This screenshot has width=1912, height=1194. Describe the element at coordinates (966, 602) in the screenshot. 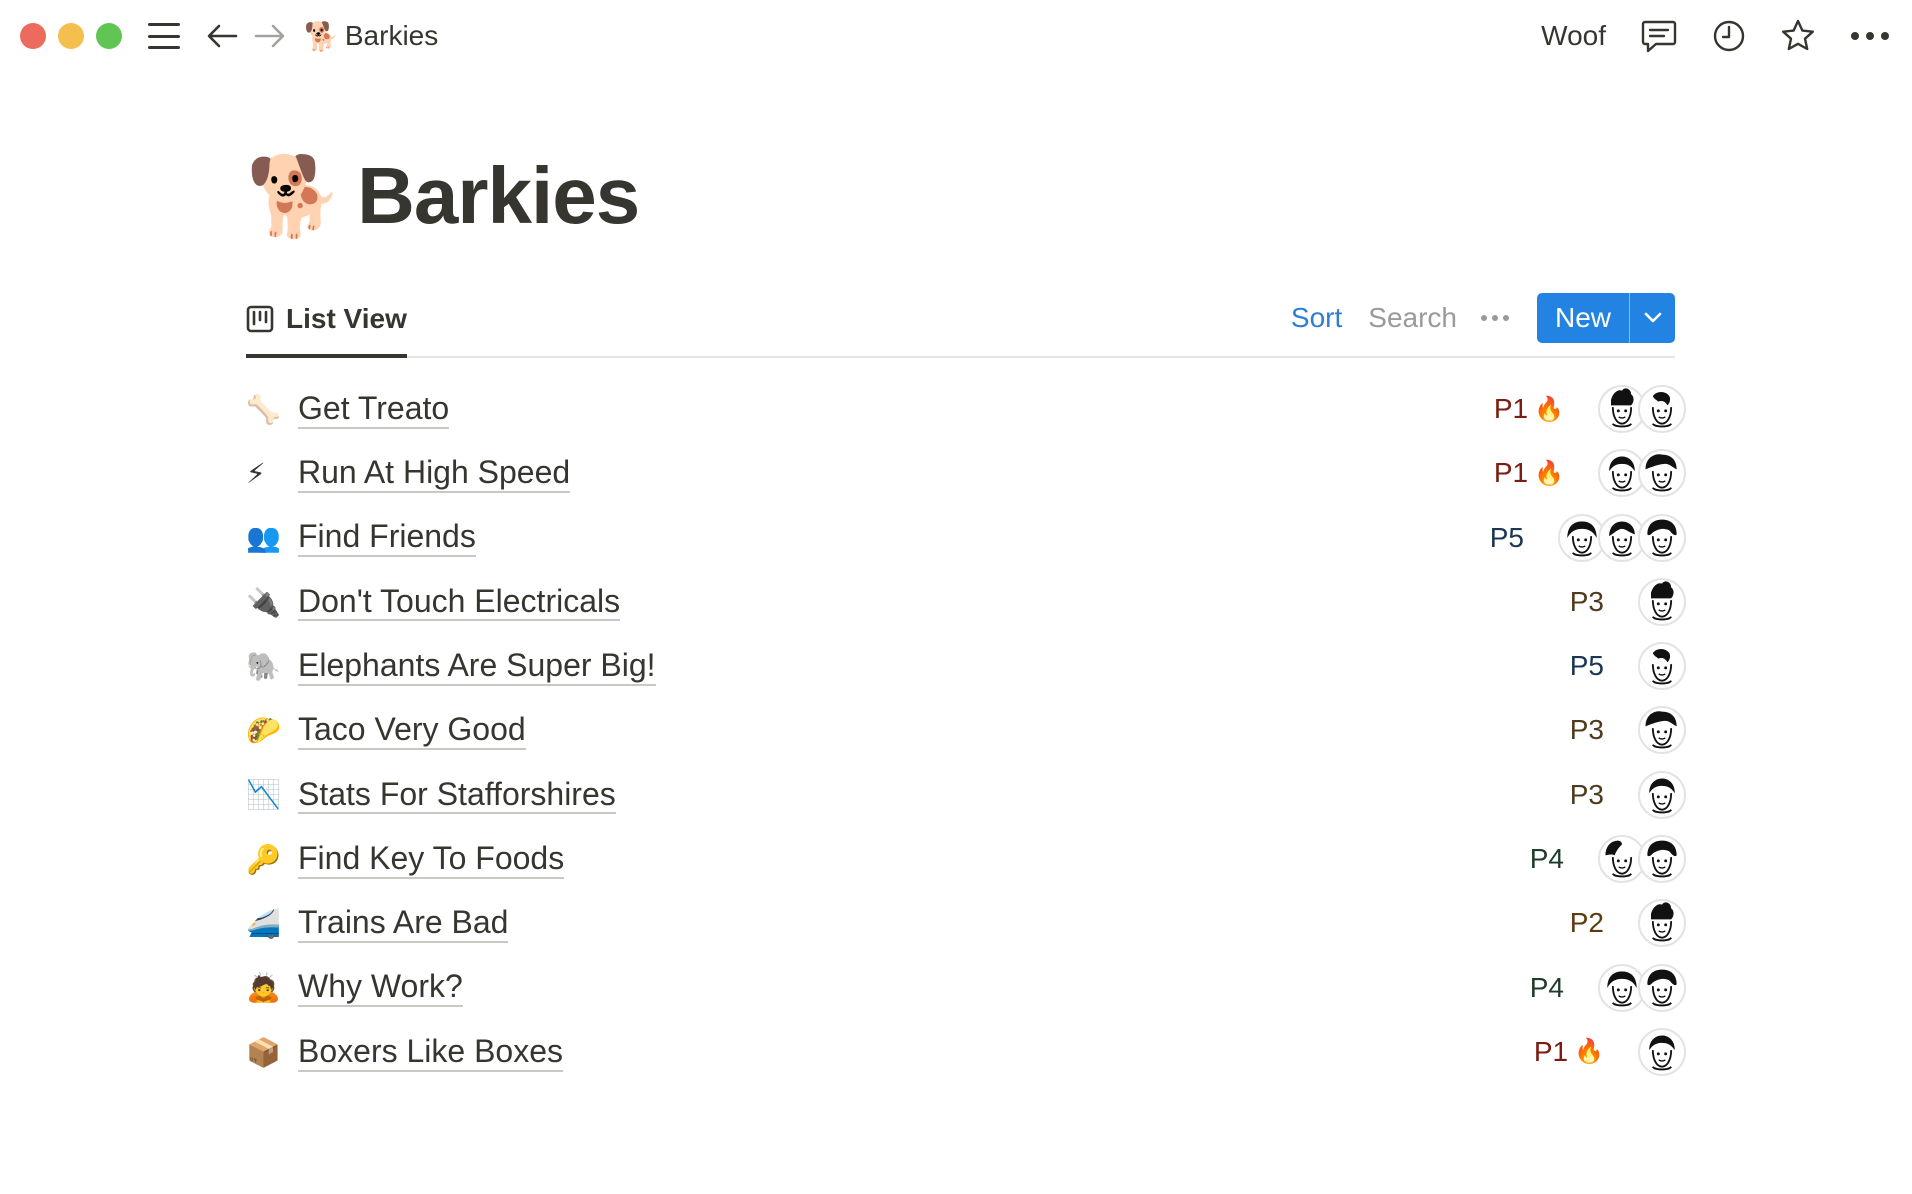

I see `list-item: 🔌 Don't Touch Electricals P3` at that location.